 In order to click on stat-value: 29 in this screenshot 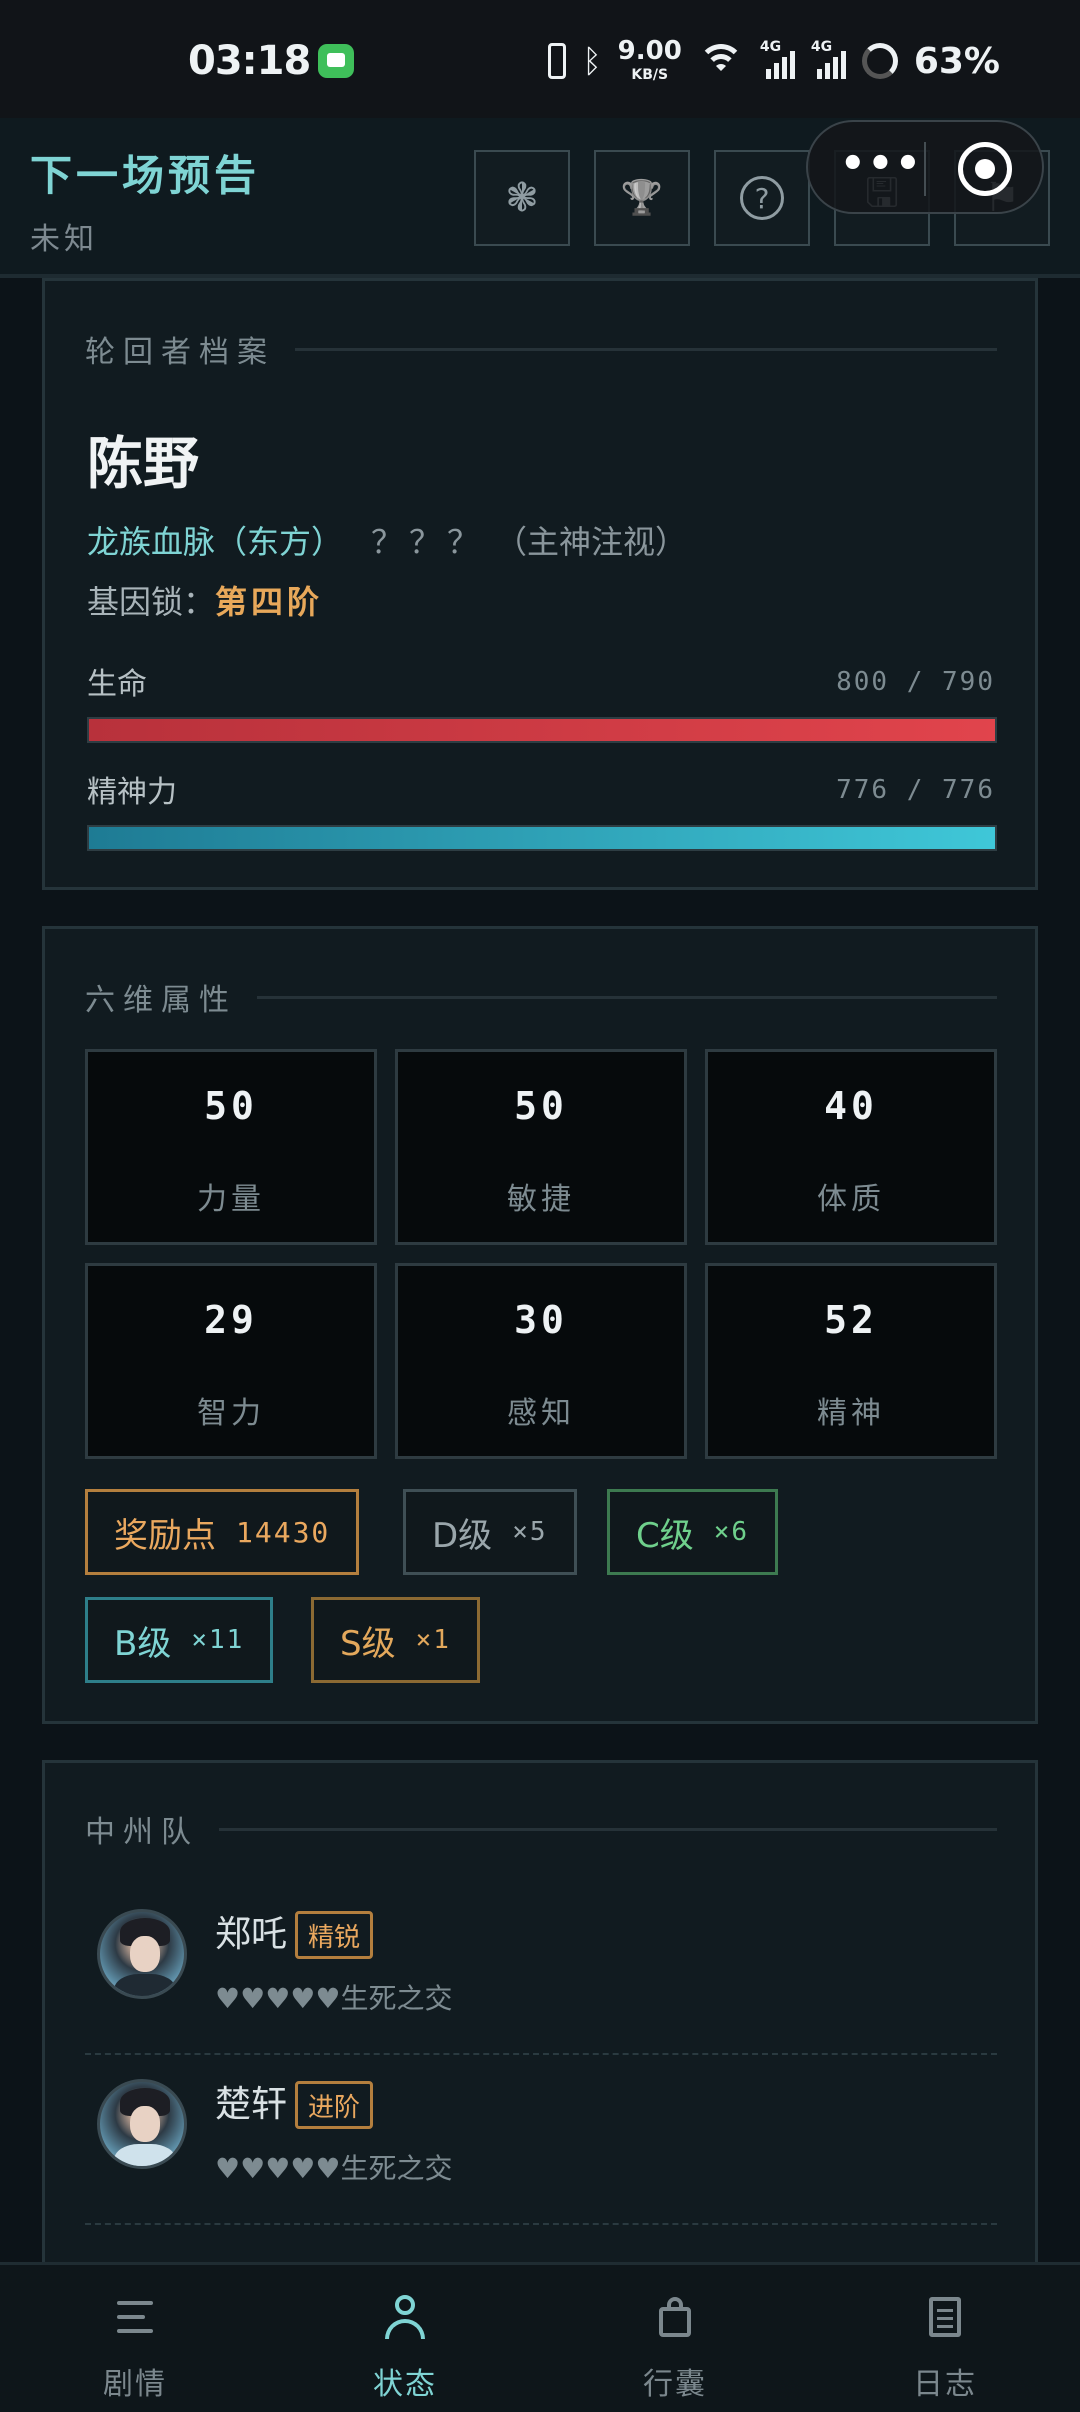, I will do `click(231, 1320)`.